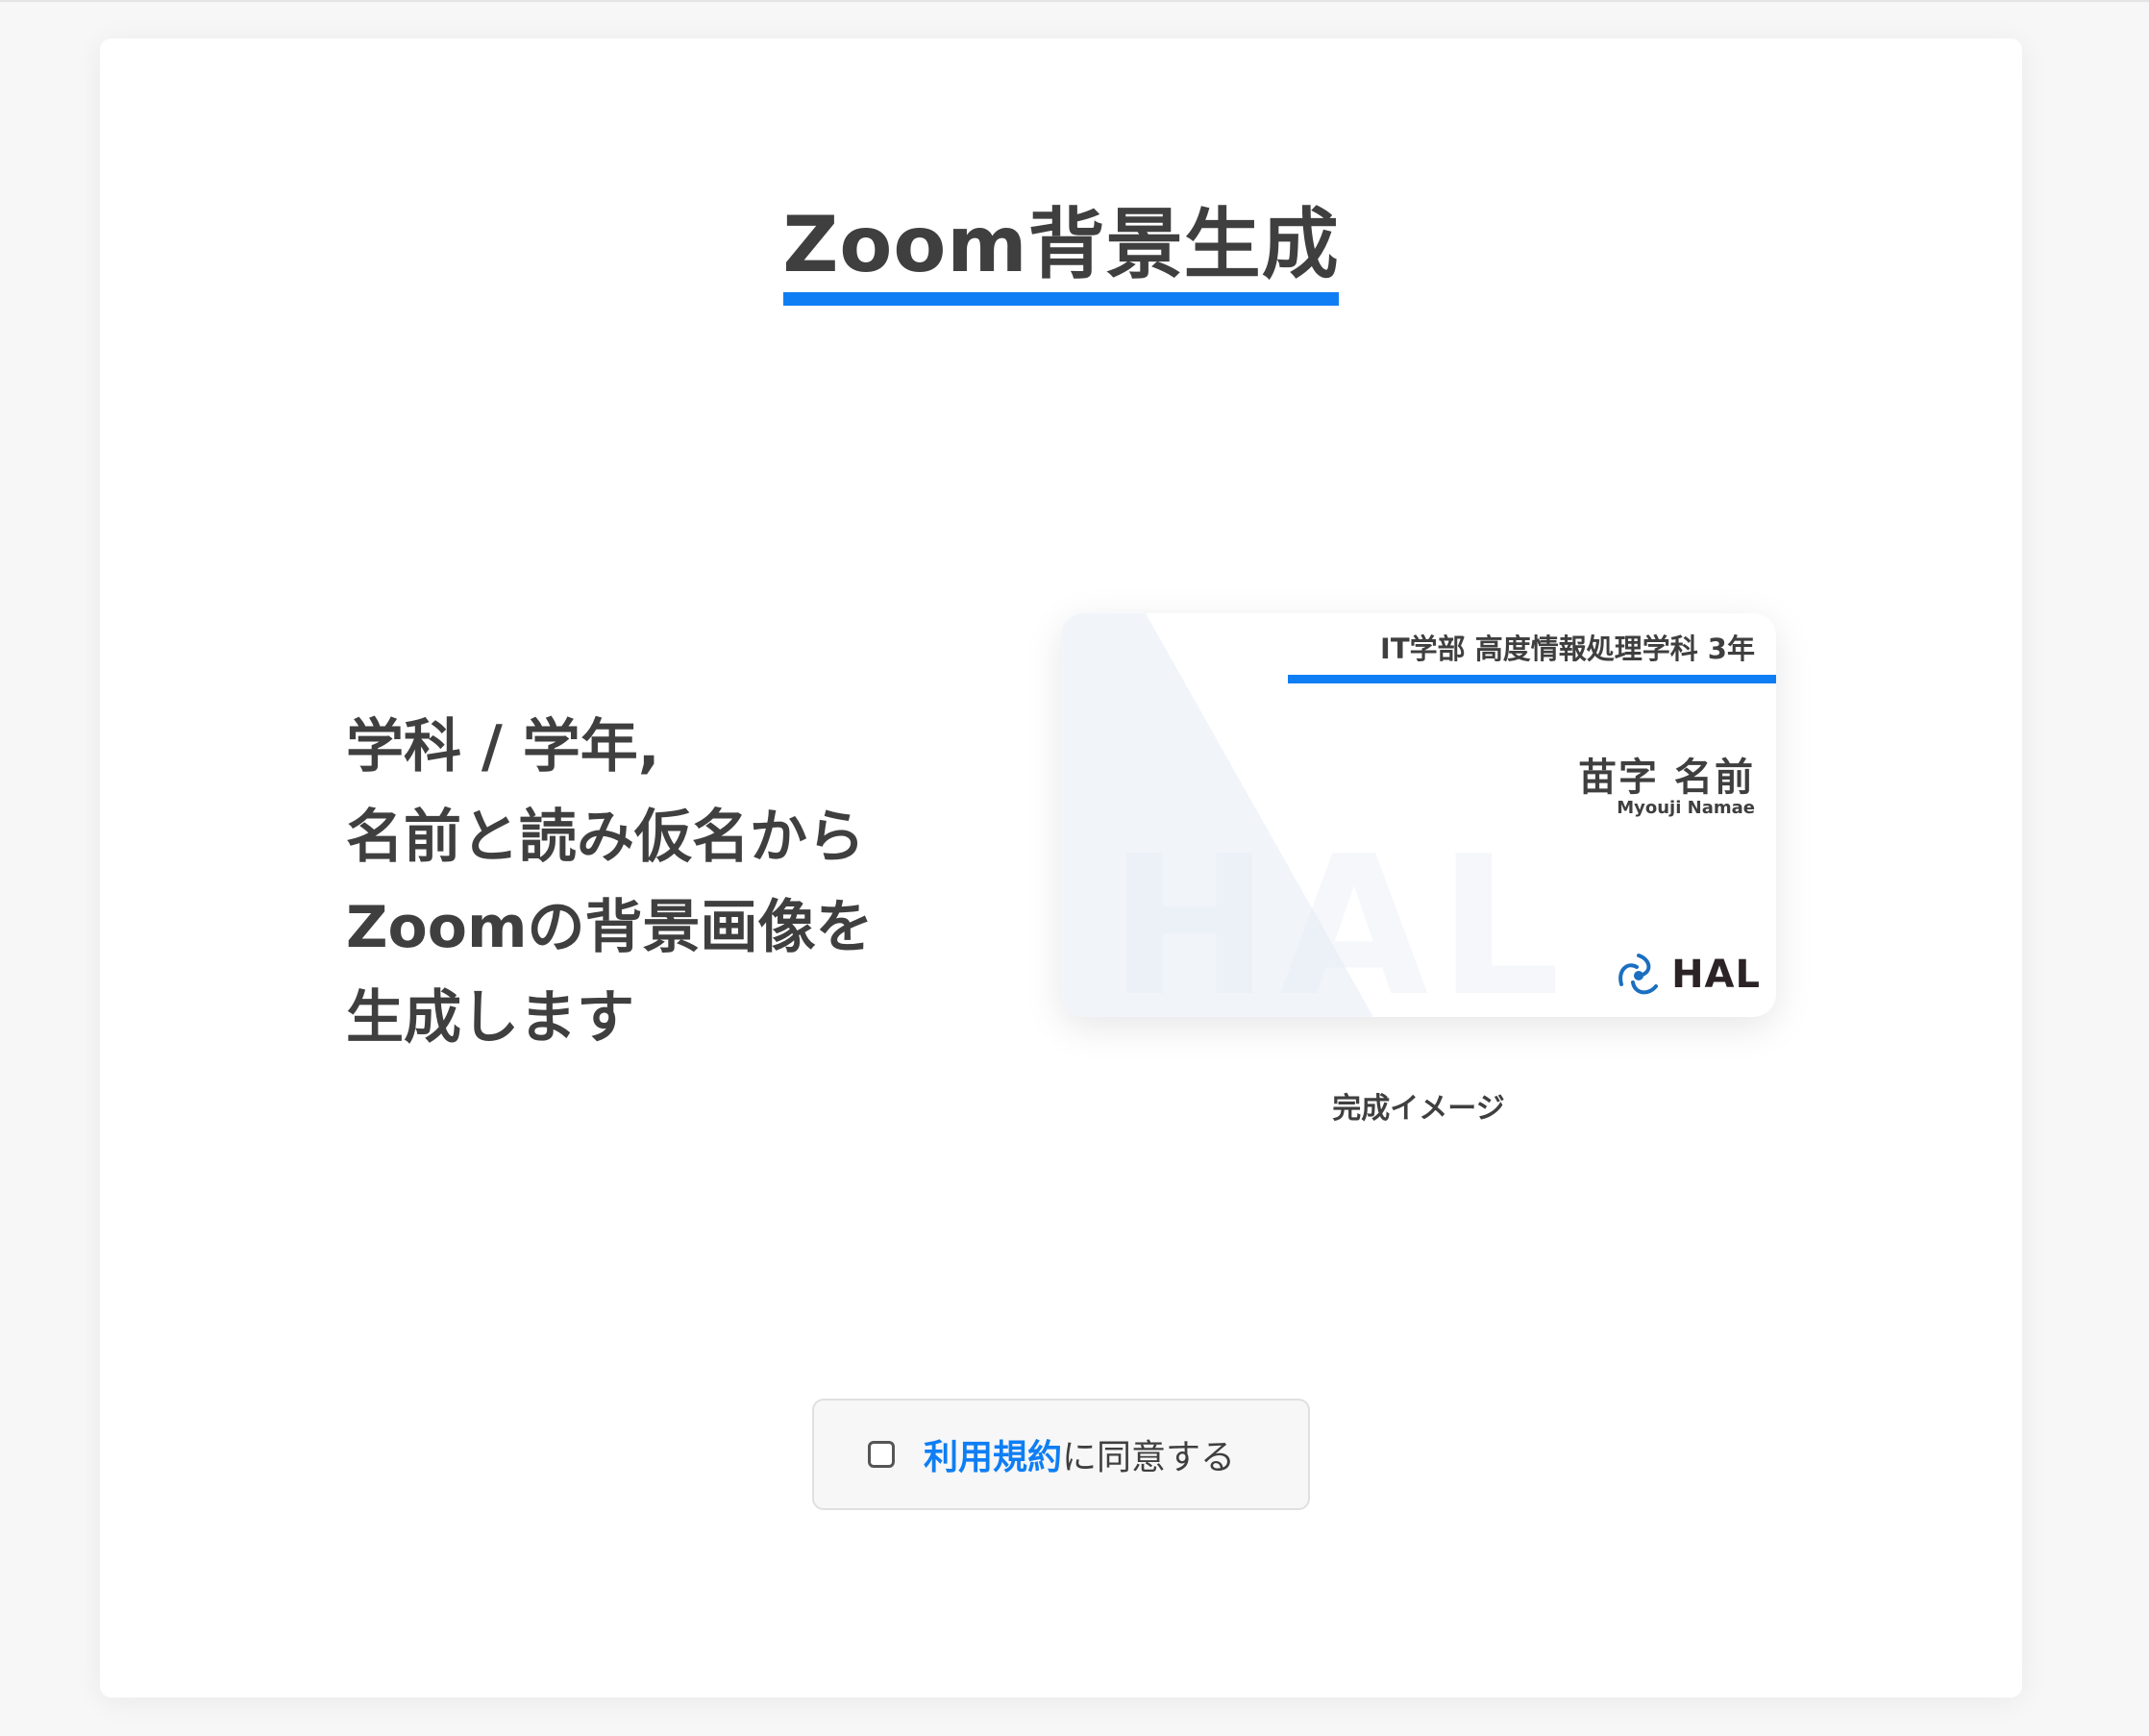 This screenshot has height=1736, width=2149. I want to click on hal-logo-icon, so click(1638, 974).